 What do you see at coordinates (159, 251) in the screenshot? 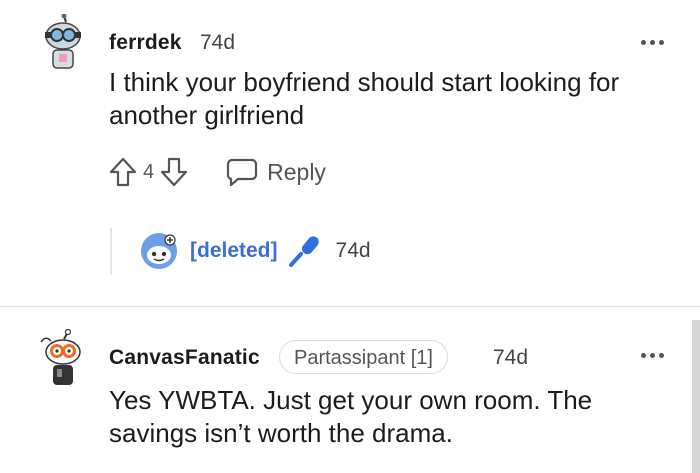
I see `deleted-user-avatar-icon` at bounding box center [159, 251].